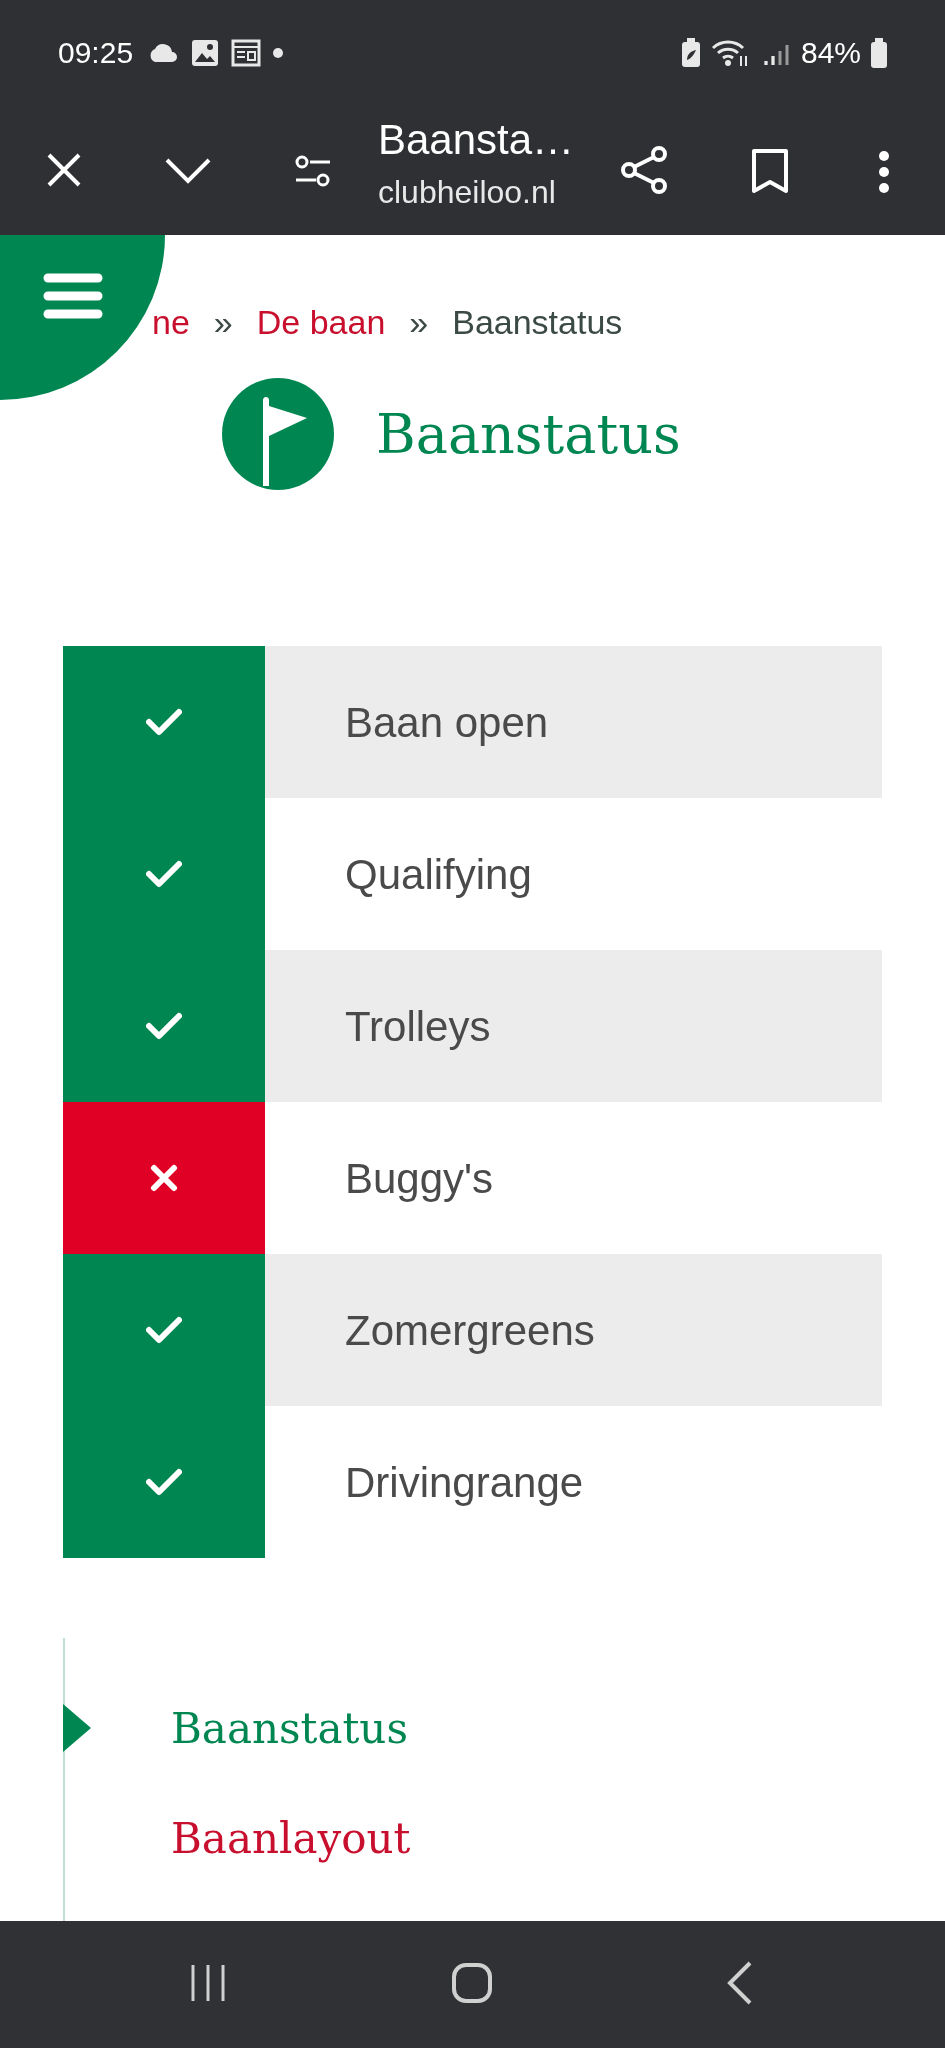 The image size is (945, 2048). What do you see at coordinates (291, 1838) in the screenshot?
I see `side-nav-link: Baanlayout` at bounding box center [291, 1838].